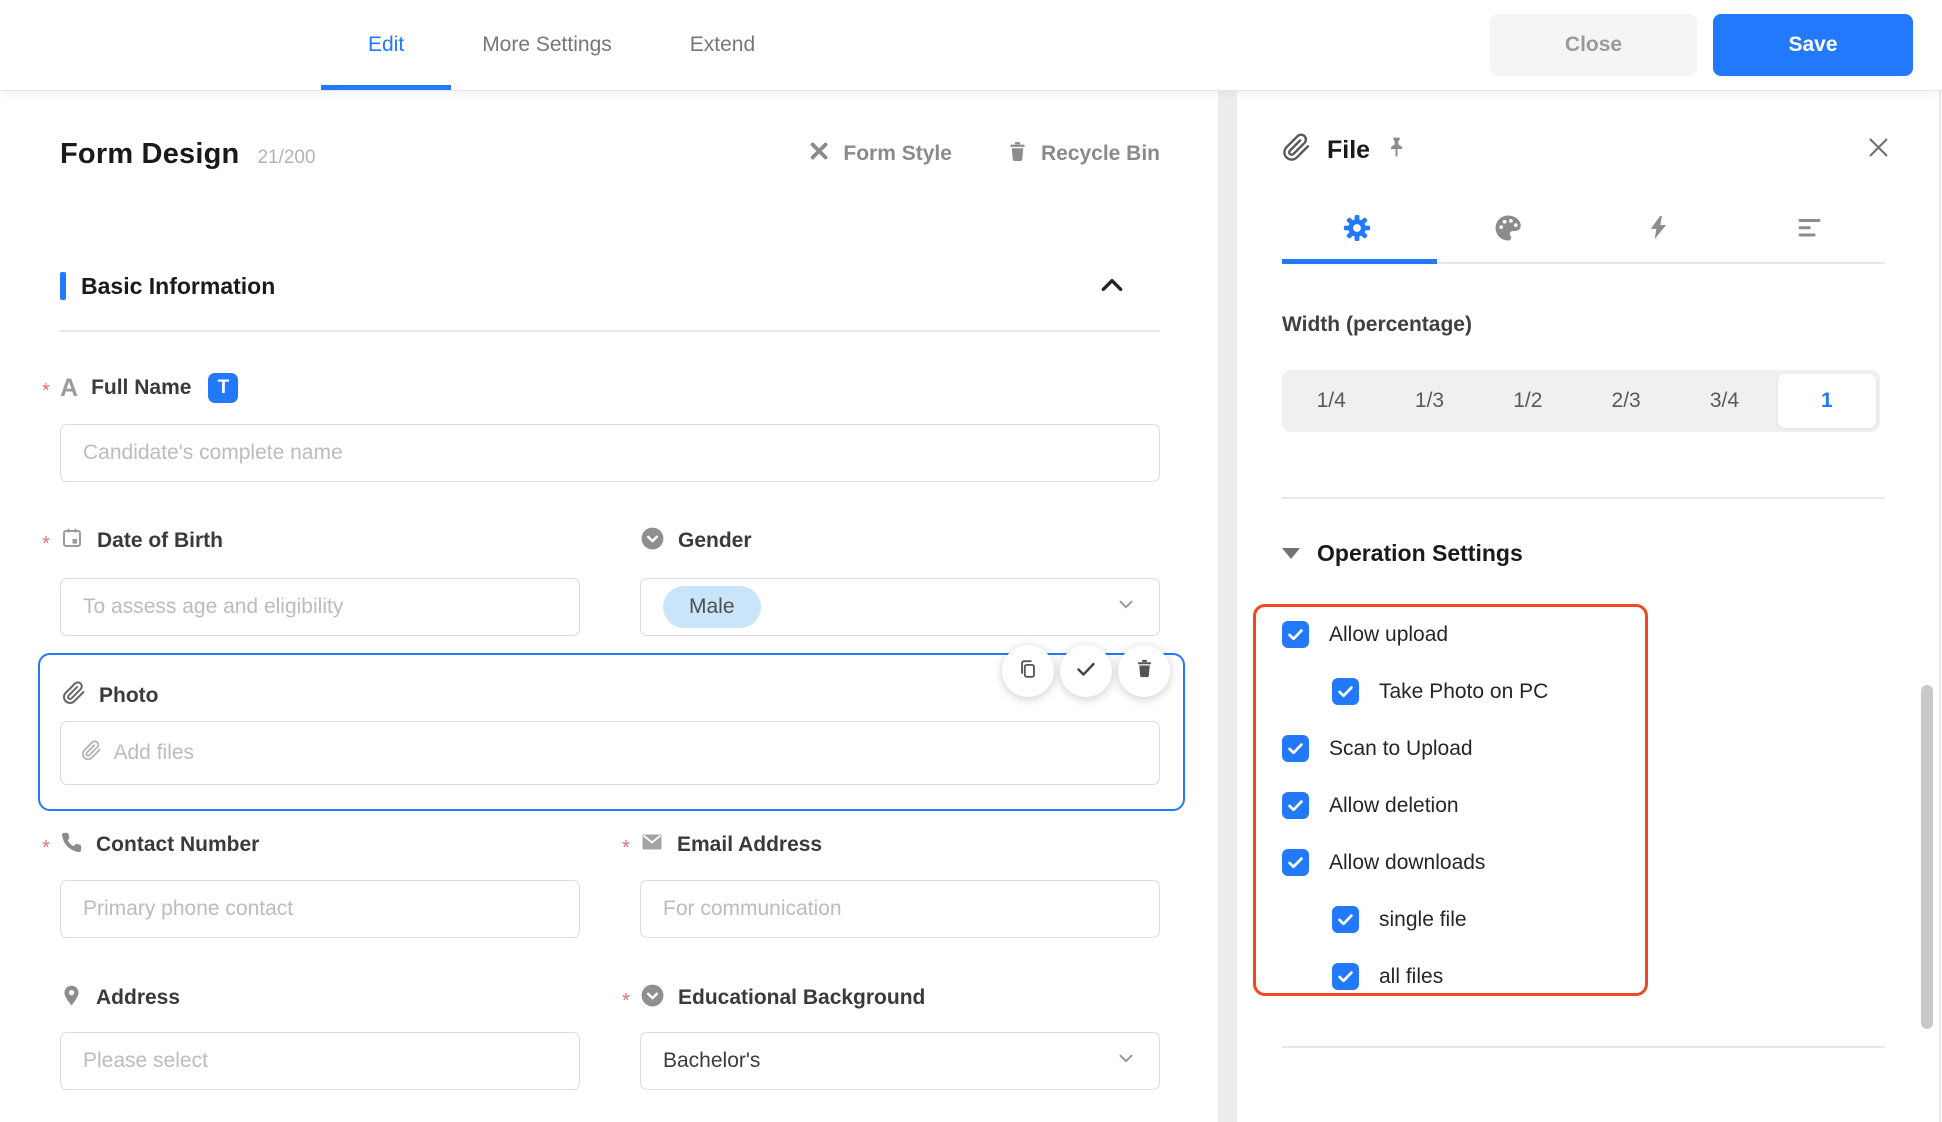  I want to click on photo-label-row: Photo, so click(110, 696).